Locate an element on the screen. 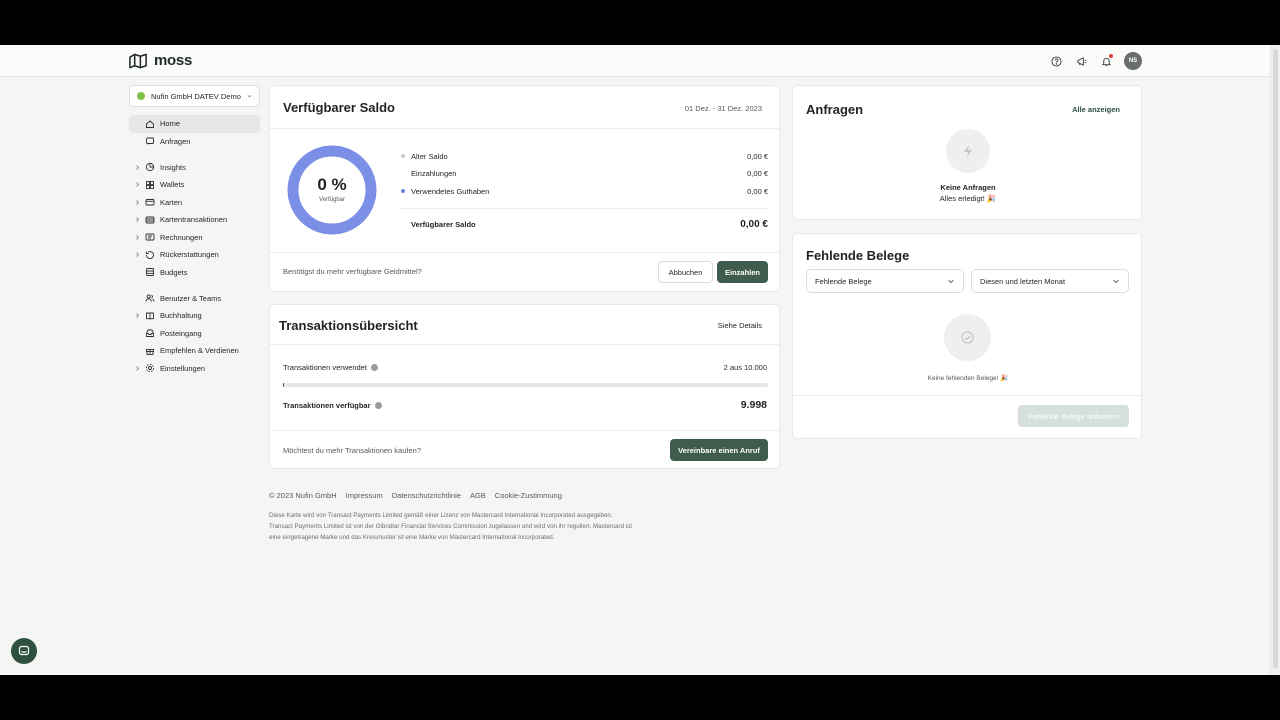  legend-bullet-empty is located at coordinates (403, 174).